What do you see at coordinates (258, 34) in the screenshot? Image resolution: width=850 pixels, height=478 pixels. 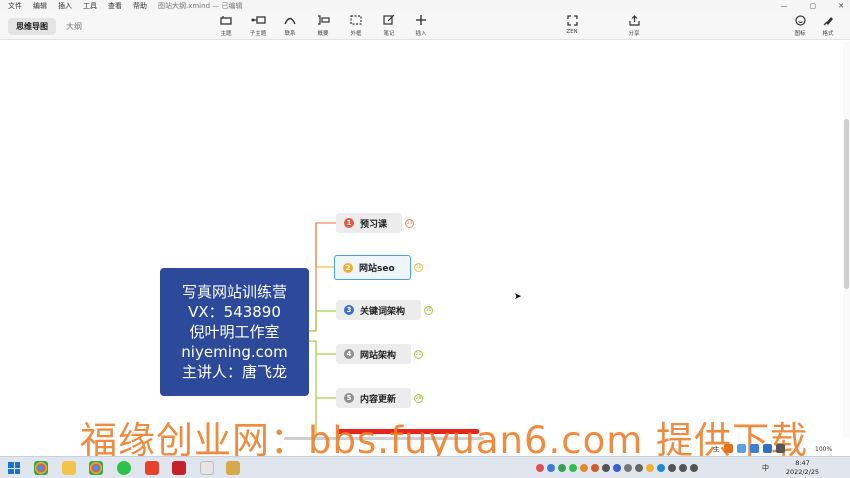 I see `subtopic-label: 子主题` at bounding box center [258, 34].